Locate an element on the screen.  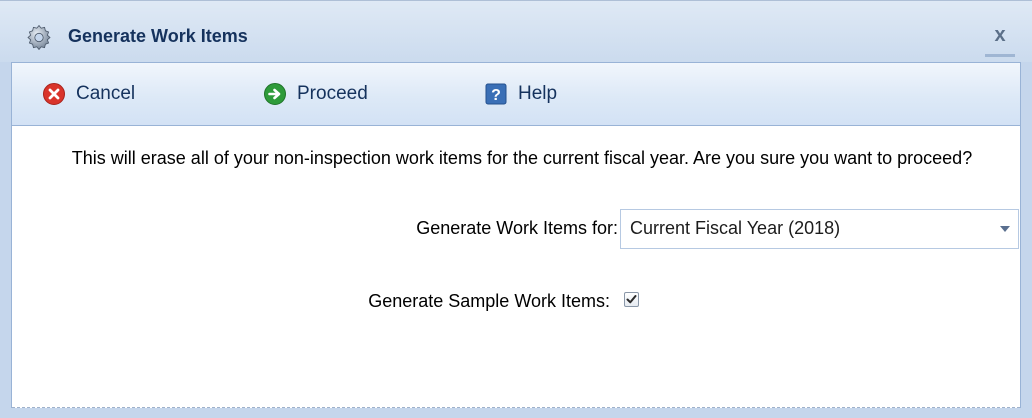
sample-work-items-checkbox is located at coordinates (631, 299).